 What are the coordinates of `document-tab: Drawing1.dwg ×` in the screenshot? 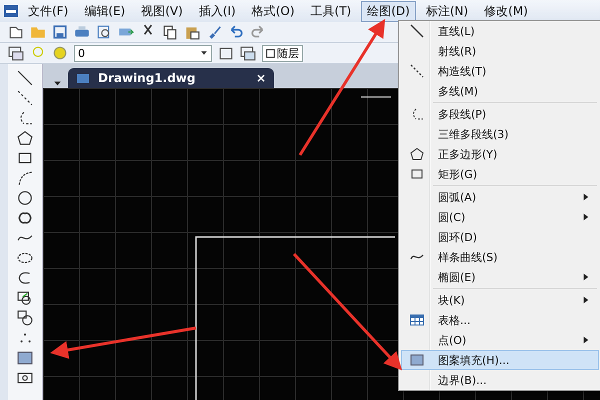 It's located at (171, 78).